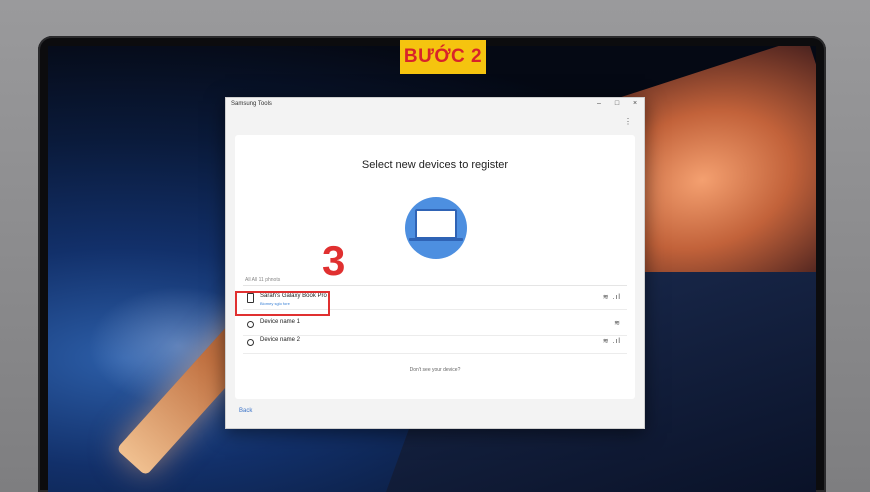 Image resolution: width=870 pixels, height=492 pixels. What do you see at coordinates (245, 411) in the screenshot?
I see `back-button: Back` at bounding box center [245, 411].